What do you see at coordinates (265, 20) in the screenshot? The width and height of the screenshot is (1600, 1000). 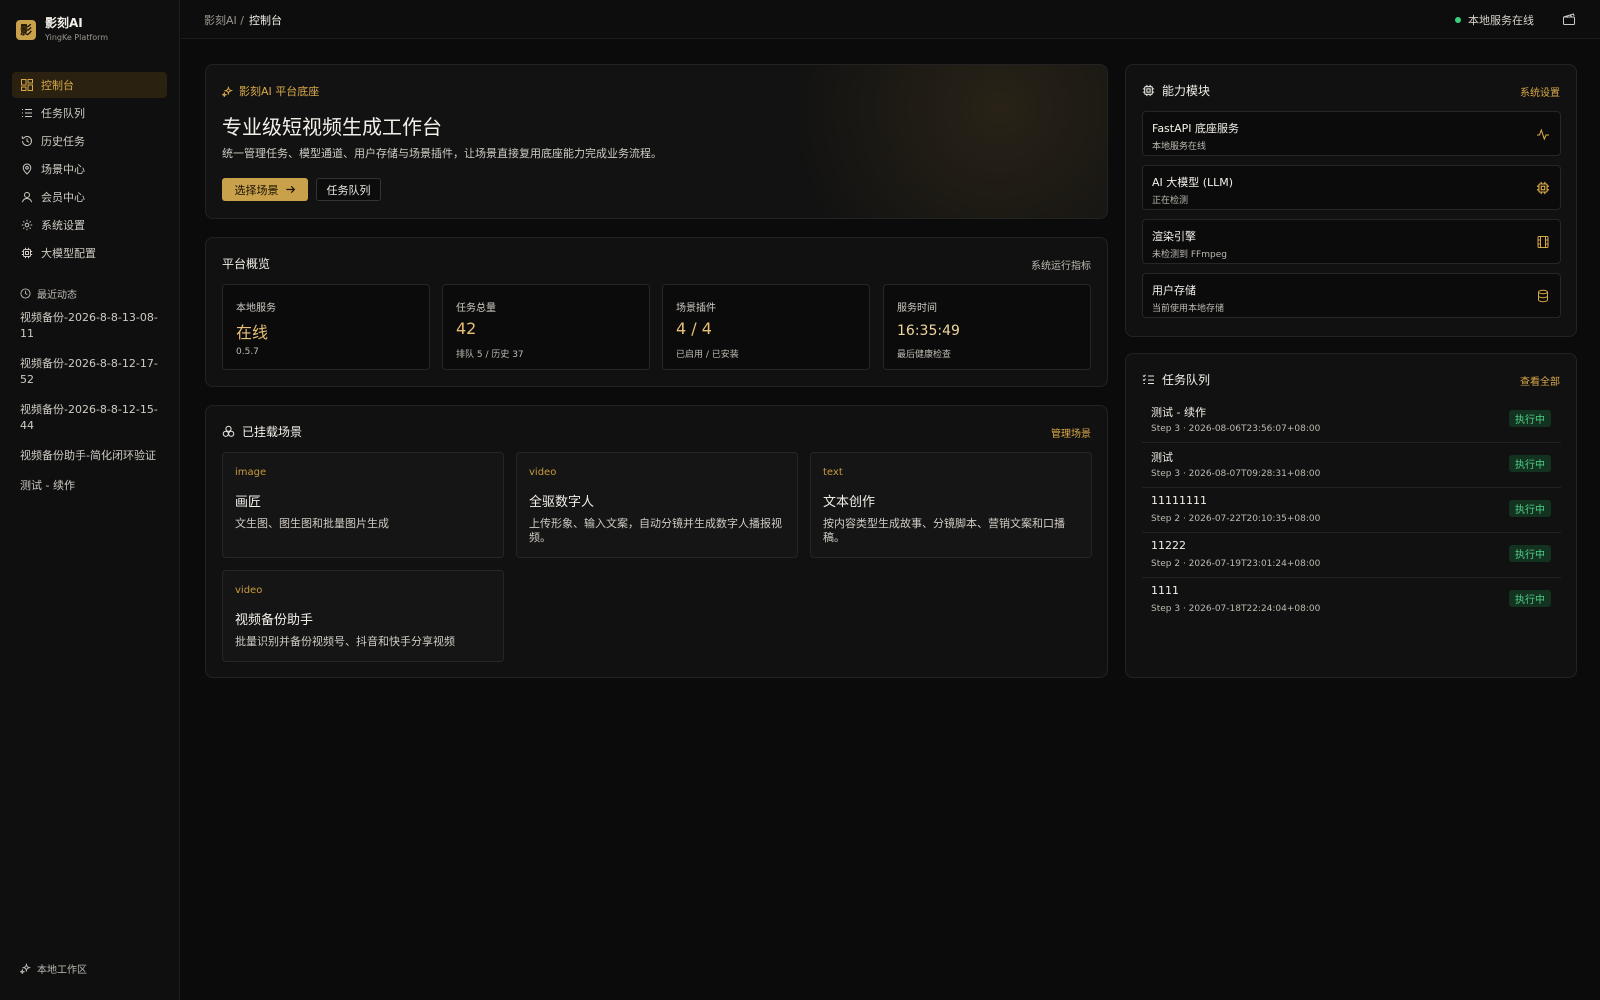 I see `breadcrumb-current: 控制台` at bounding box center [265, 20].